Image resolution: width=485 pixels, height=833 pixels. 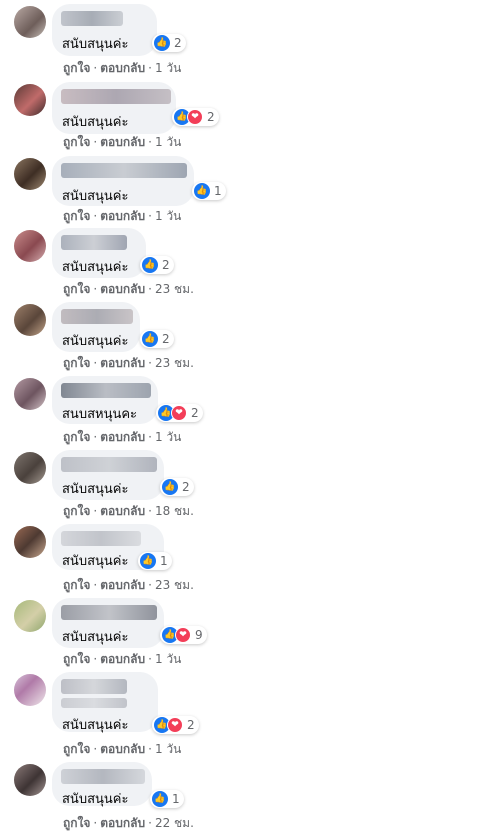 I want to click on timestamp: 18 ชม., so click(x=174, y=511).